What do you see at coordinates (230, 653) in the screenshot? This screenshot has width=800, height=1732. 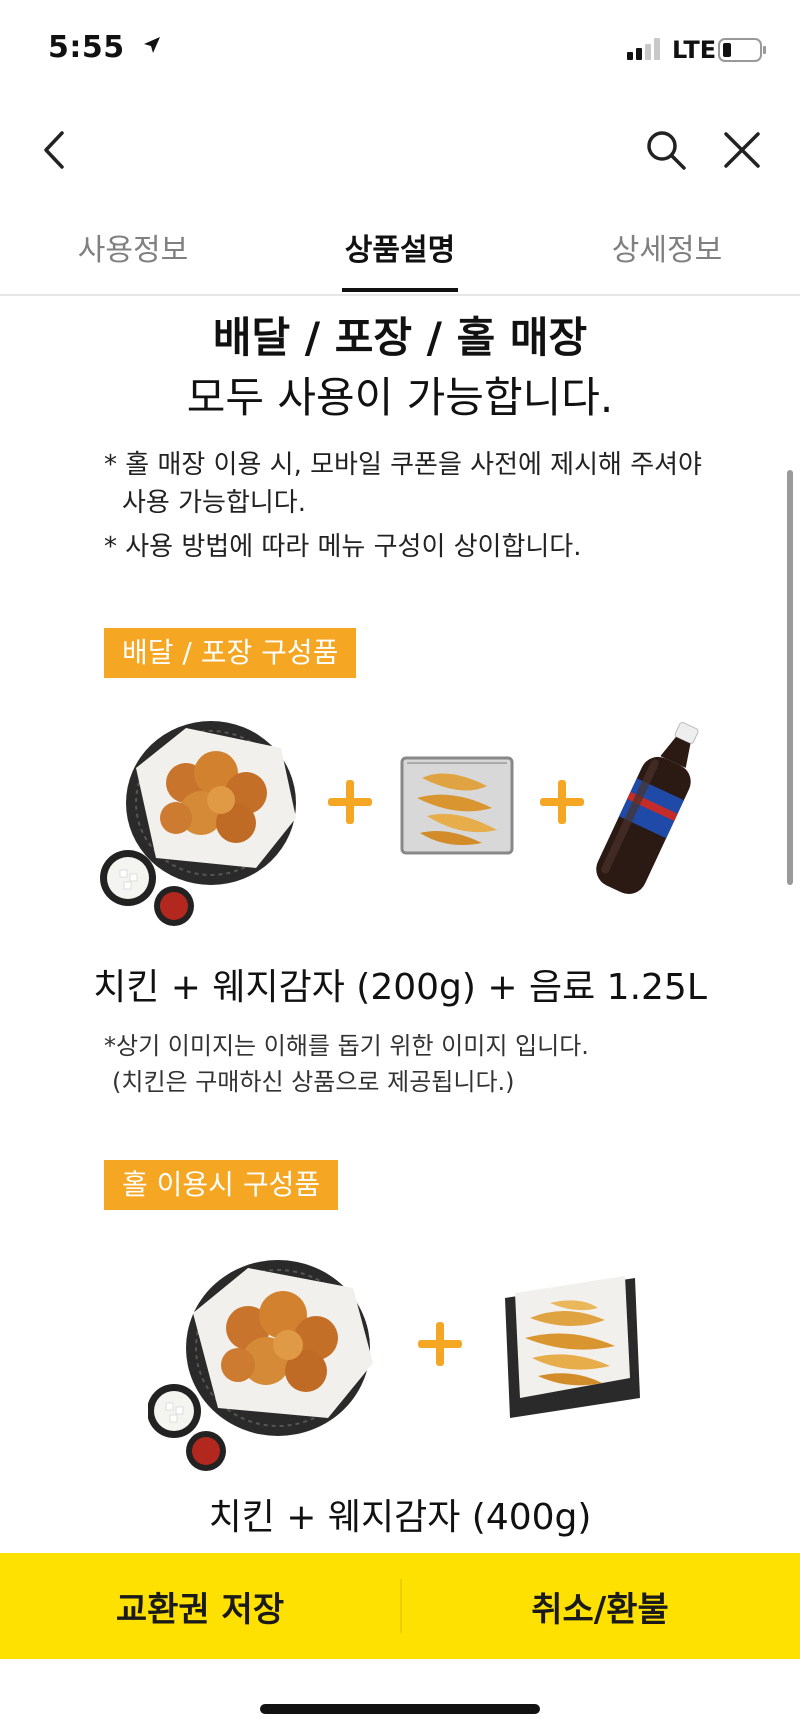 I see `section-badge-delivery: 배달 / 포장 구성품` at bounding box center [230, 653].